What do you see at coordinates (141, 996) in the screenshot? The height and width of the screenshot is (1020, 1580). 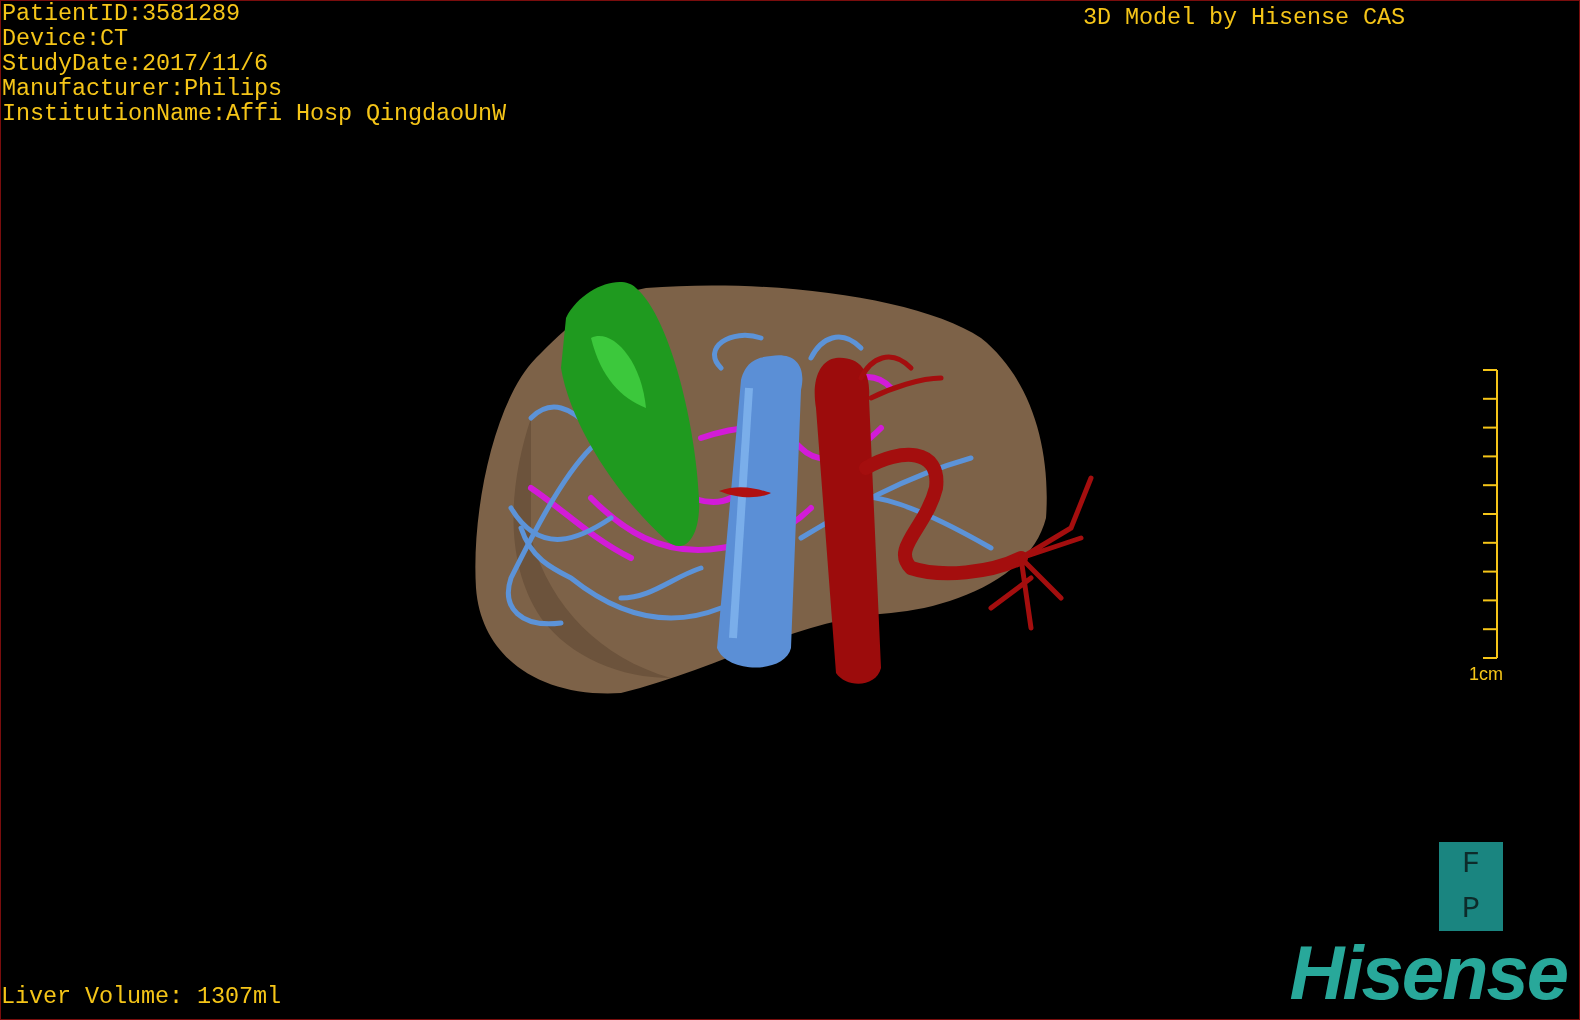 I see `liver-volume-text: Liver Volume: 1307ml` at bounding box center [141, 996].